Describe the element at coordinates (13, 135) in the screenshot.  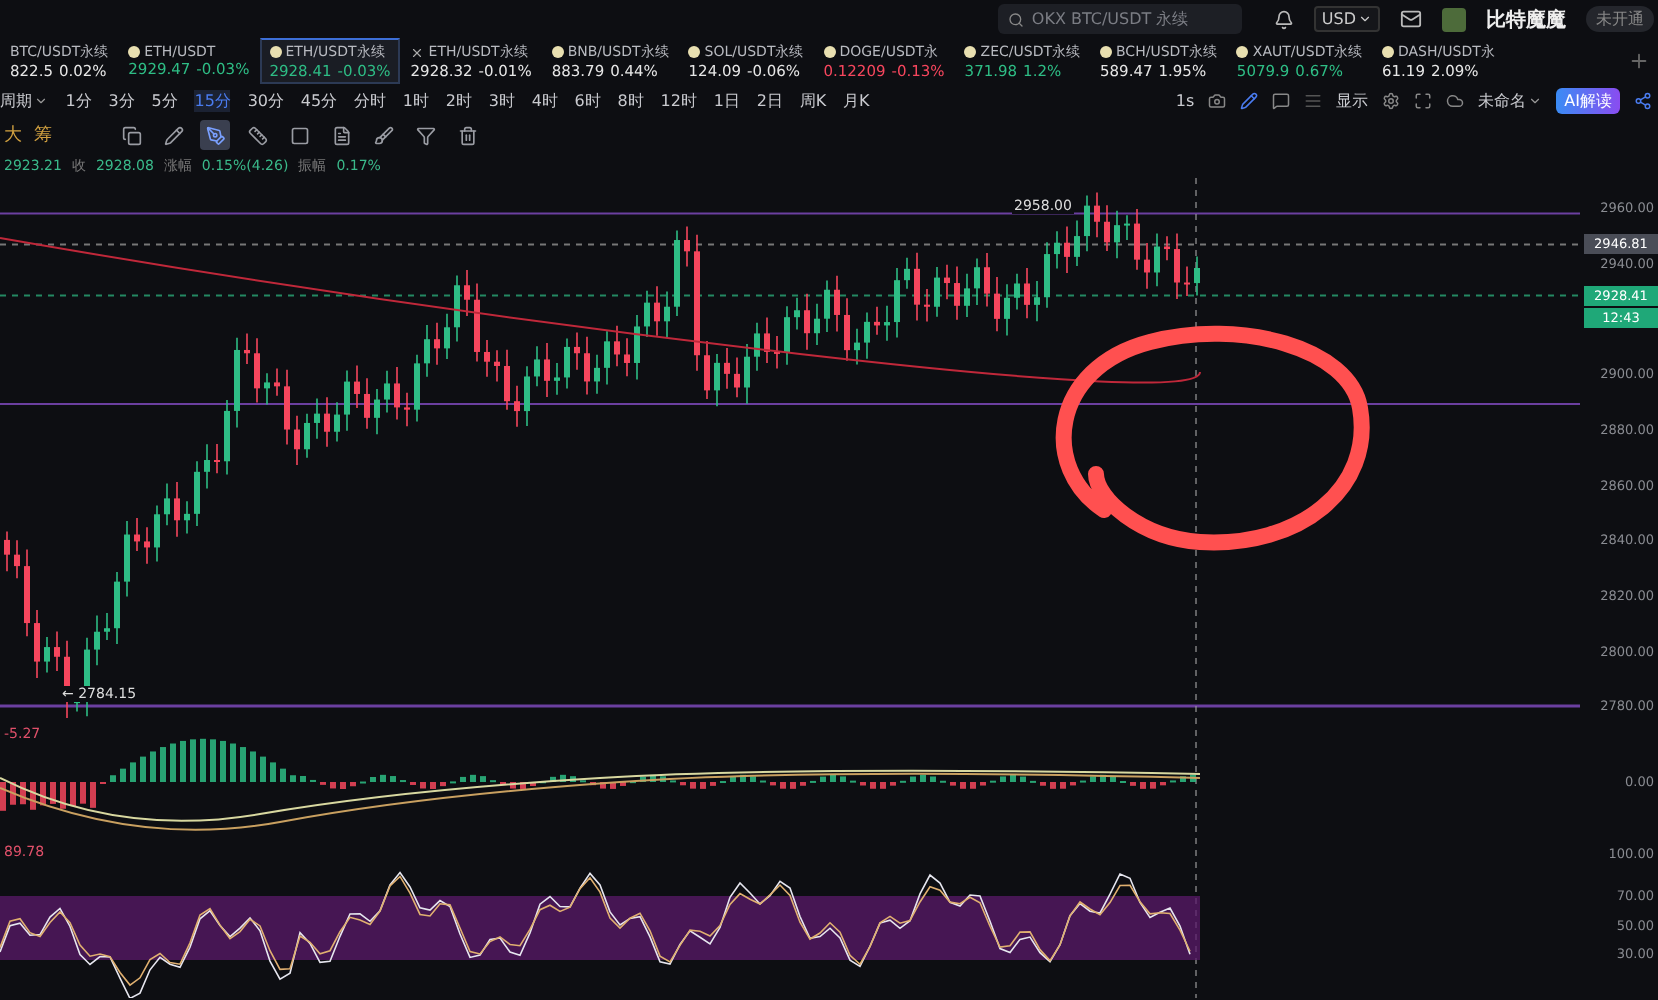
I see `tool-label: 大` at that location.